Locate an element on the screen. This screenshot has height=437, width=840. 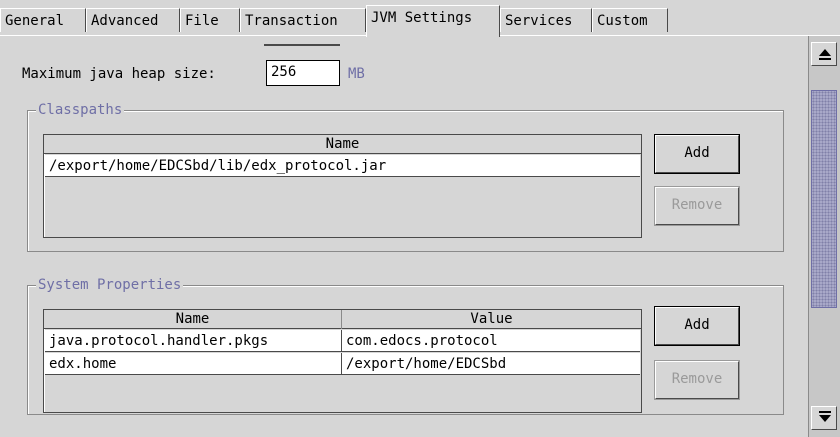
scroll-down-button is located at coordinates (824, 418).